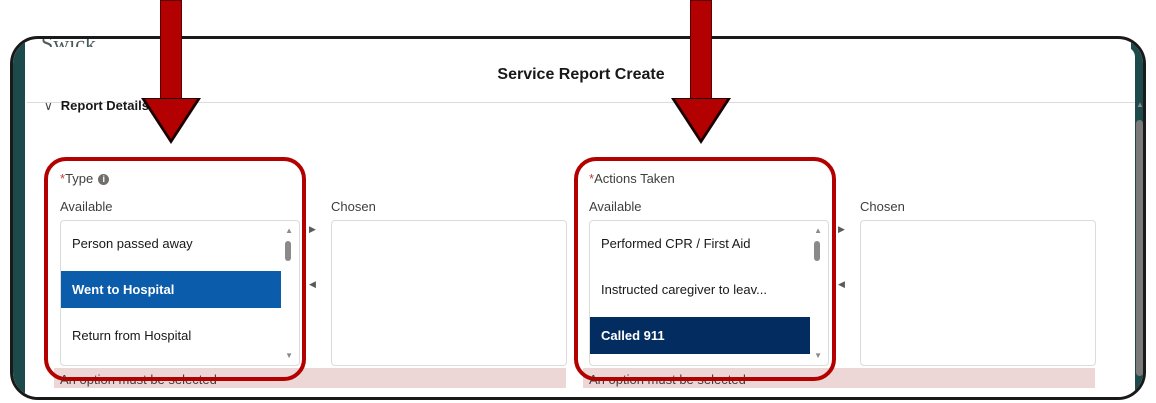  What do you see at coordinates (705, 269) in the screenshot?
I see `annotation-highlight-actions` at bounding box center [705, 269].